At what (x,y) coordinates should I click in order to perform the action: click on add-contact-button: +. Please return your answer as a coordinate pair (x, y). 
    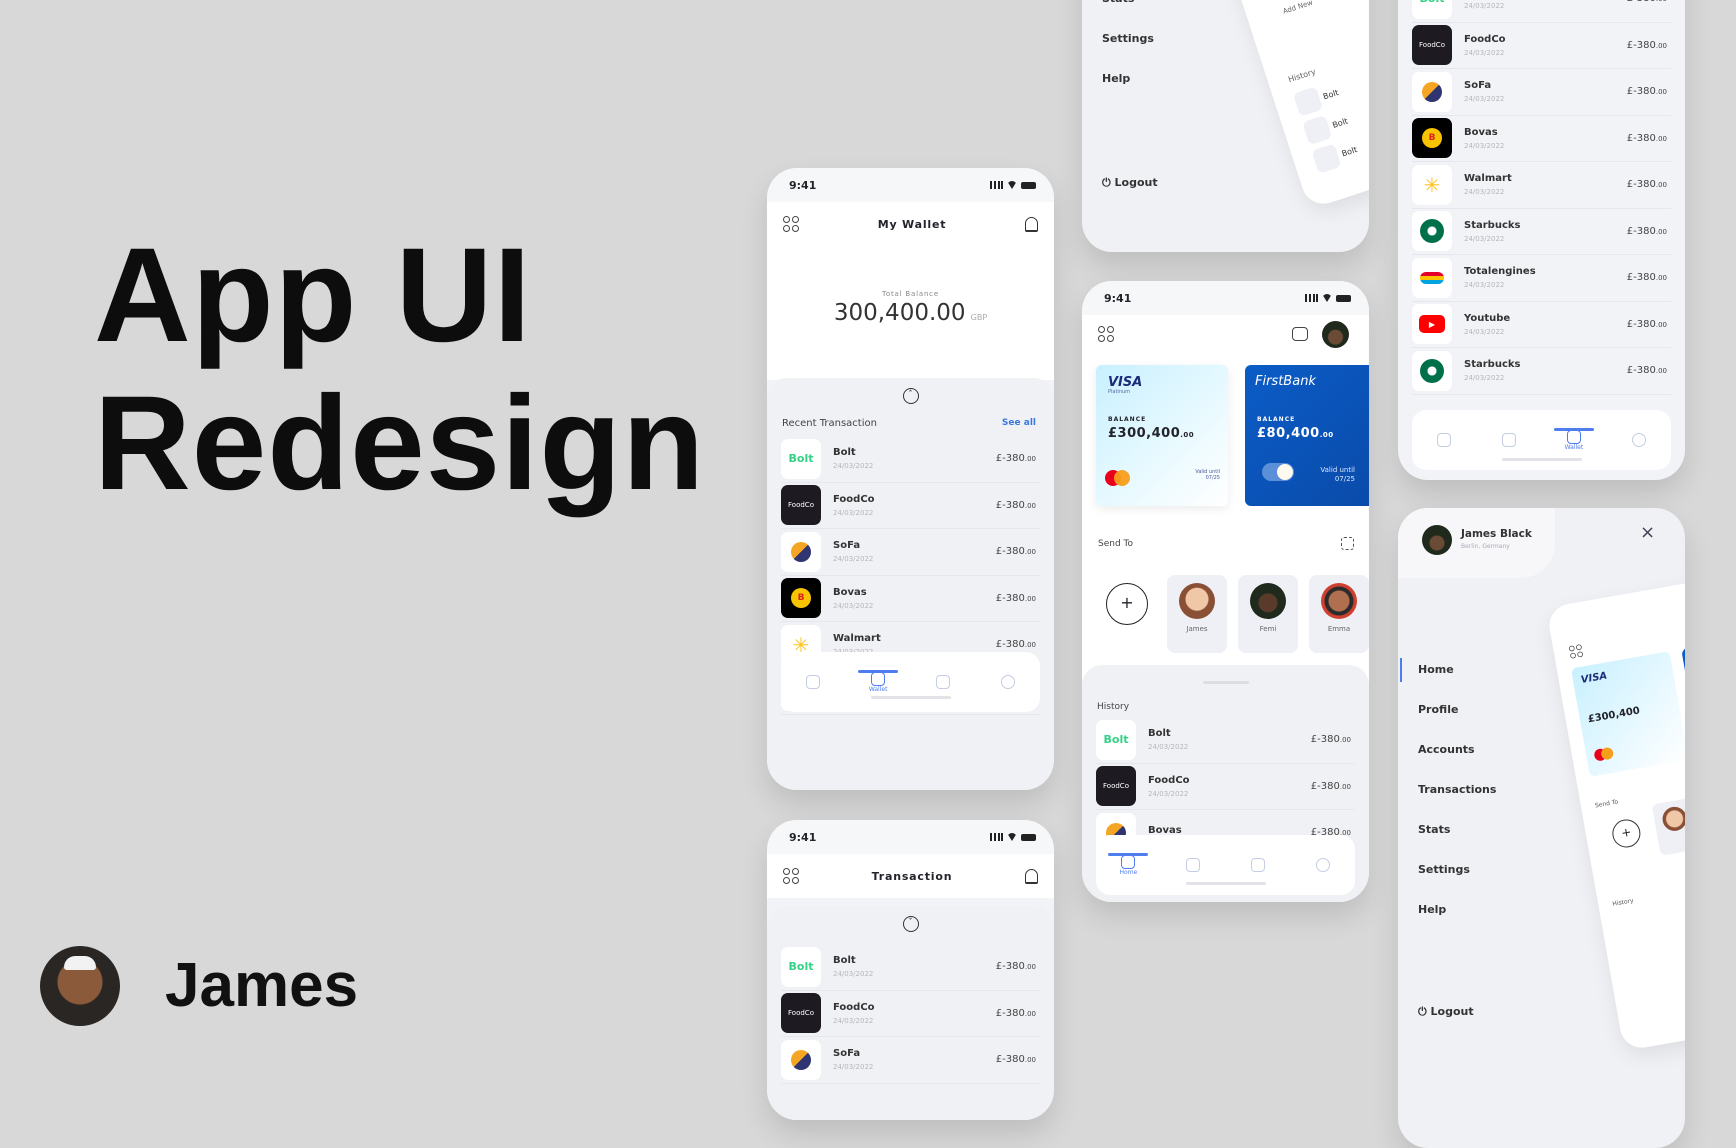
    Looking at the image, I should click on (1127, 604).